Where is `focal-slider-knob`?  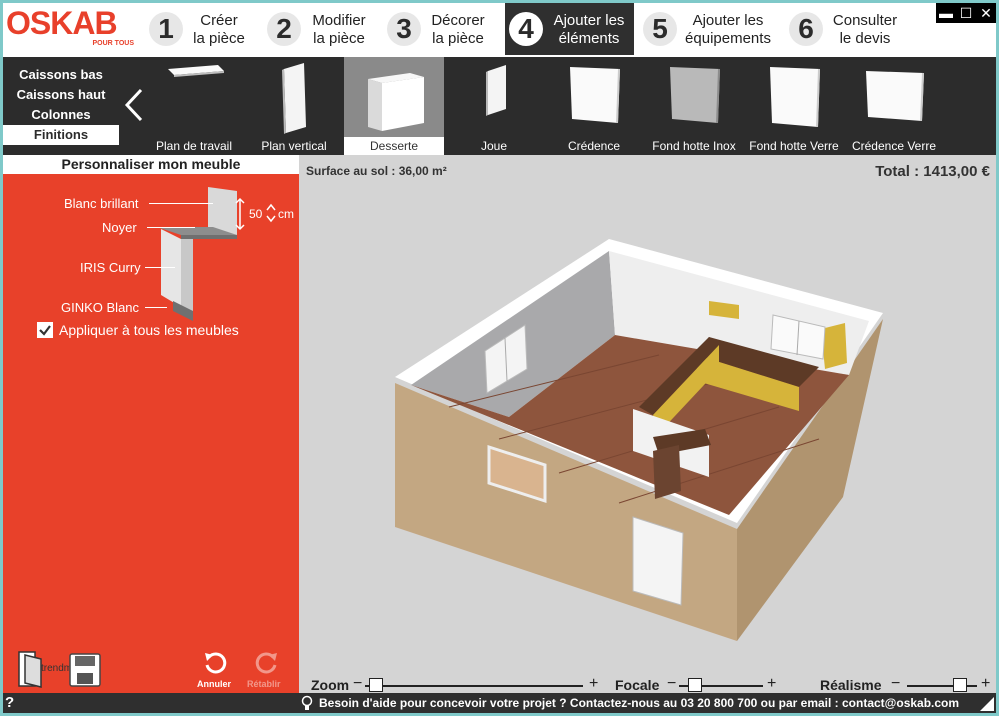
focal-slider-knob is located at coordinates (695, 685).